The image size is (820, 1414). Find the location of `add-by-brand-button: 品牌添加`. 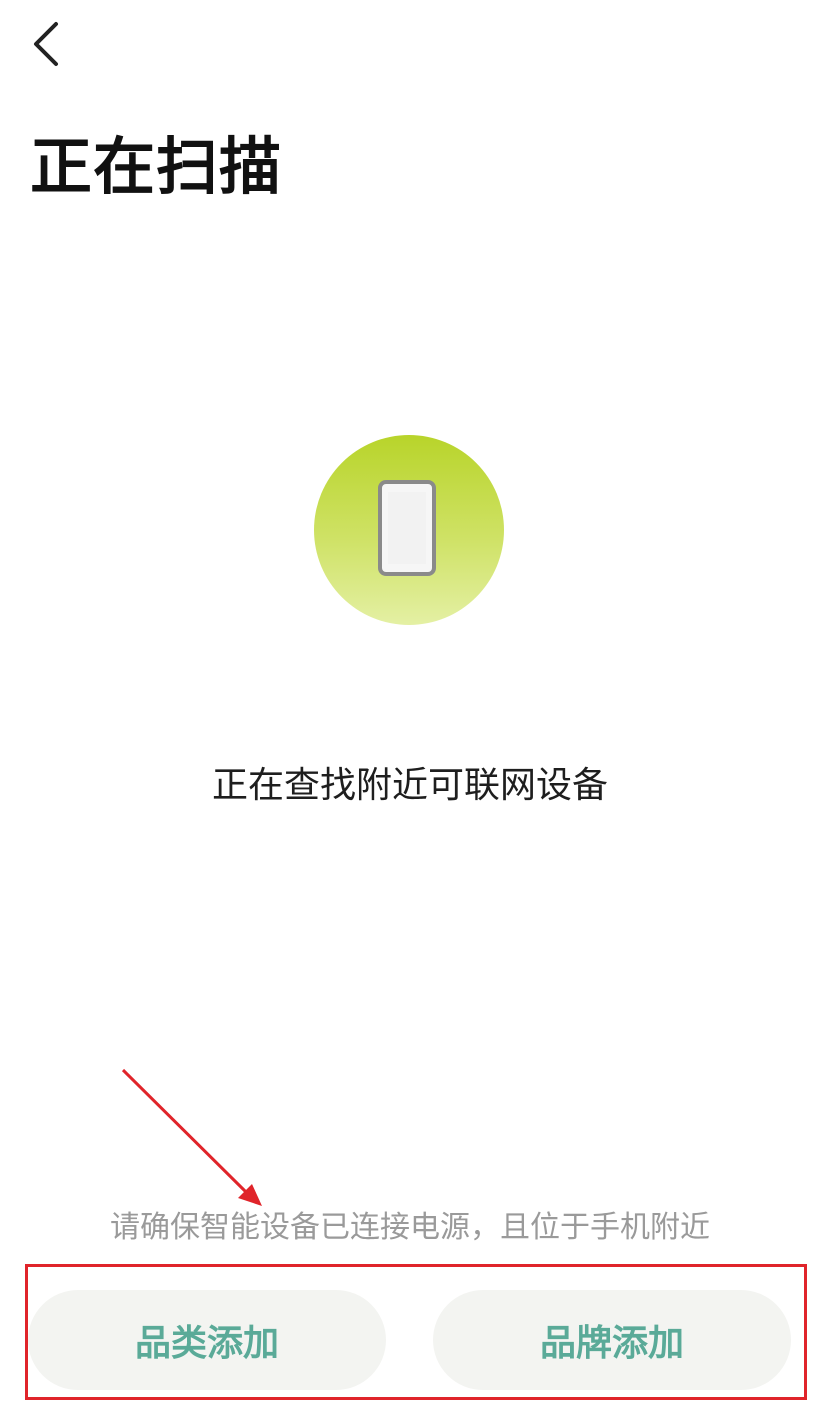

add-by-brand-button: 品牌添加 is located at coordinates (612, 1340).